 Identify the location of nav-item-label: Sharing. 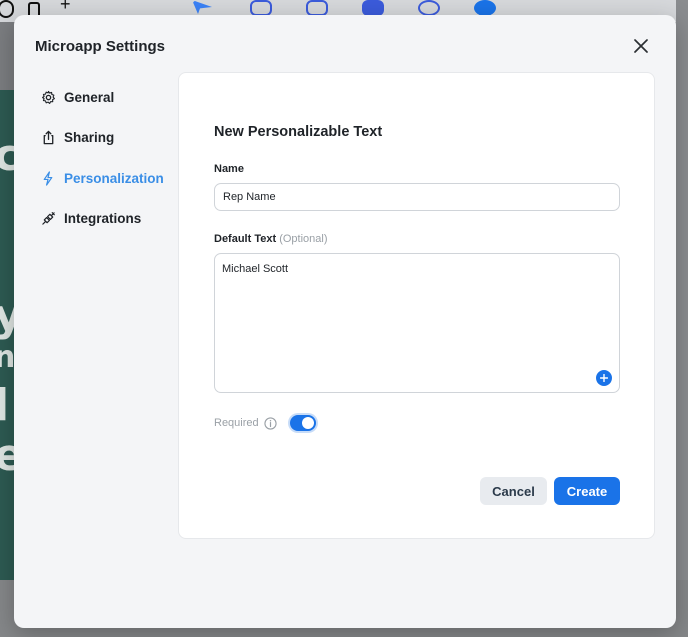
(89, 138).